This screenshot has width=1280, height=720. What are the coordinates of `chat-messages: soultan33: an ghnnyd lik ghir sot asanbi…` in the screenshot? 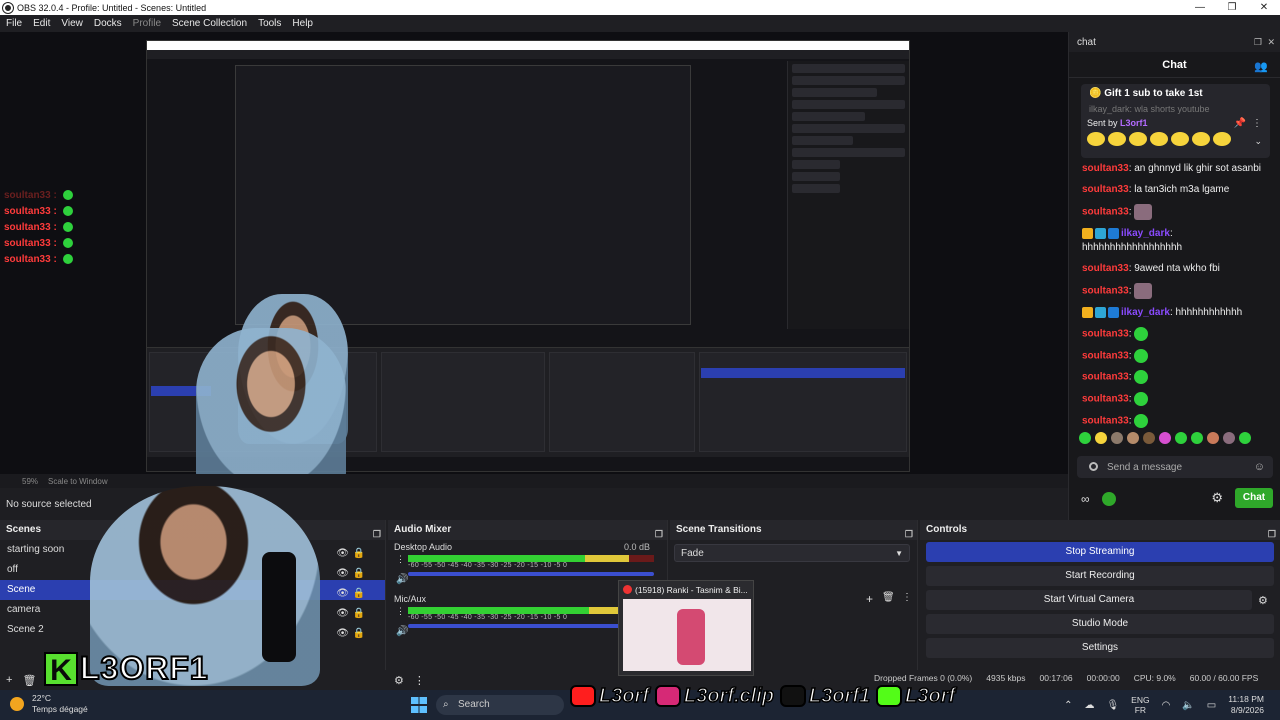 It's located at (1177, 298).